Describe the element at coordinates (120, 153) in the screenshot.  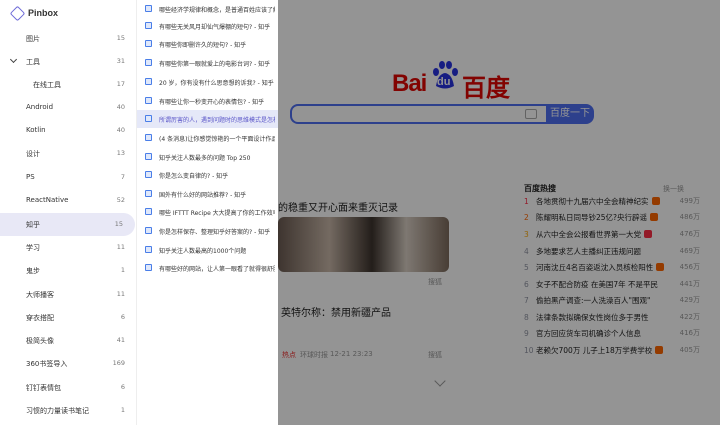
I see `category-count: 13` at that location.